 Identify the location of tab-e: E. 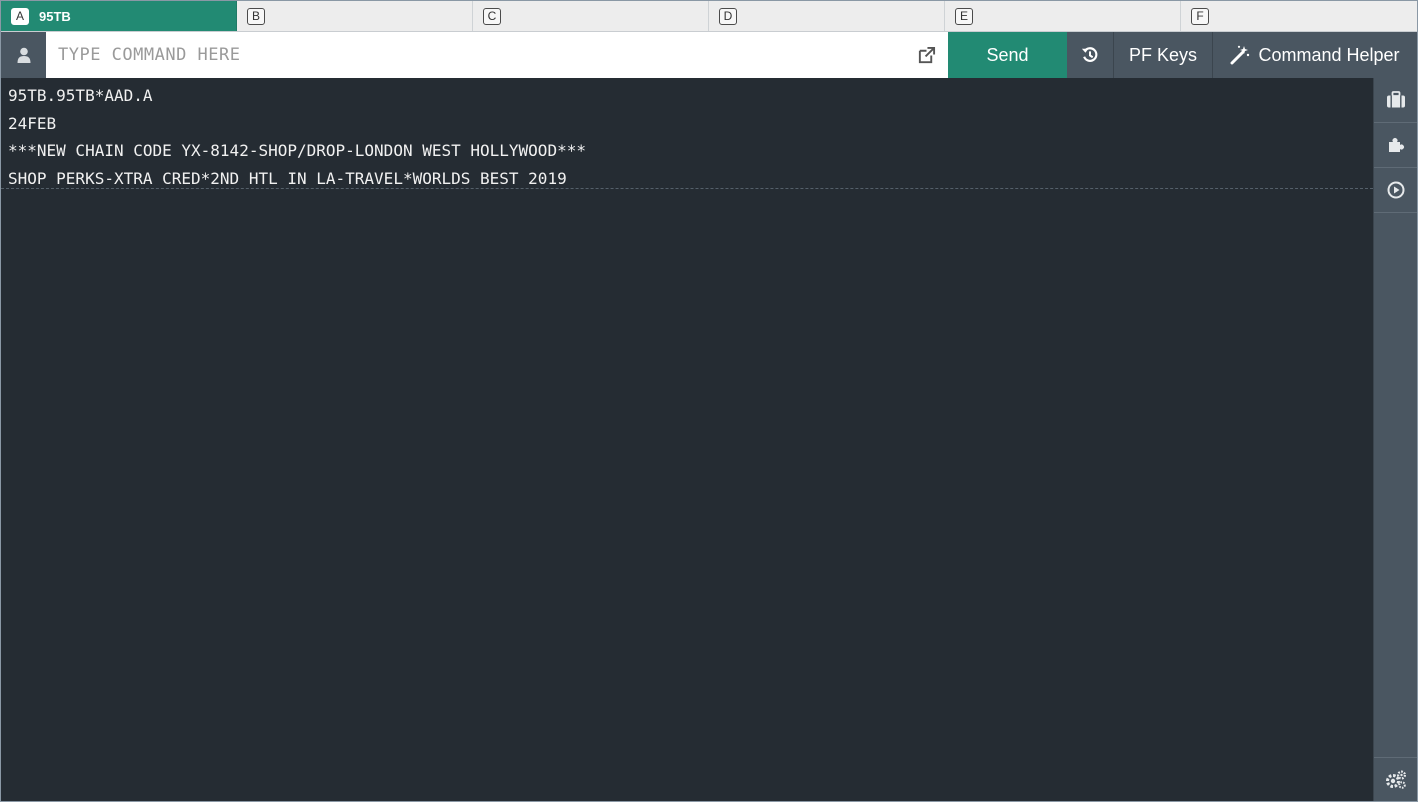
(1063, 16).